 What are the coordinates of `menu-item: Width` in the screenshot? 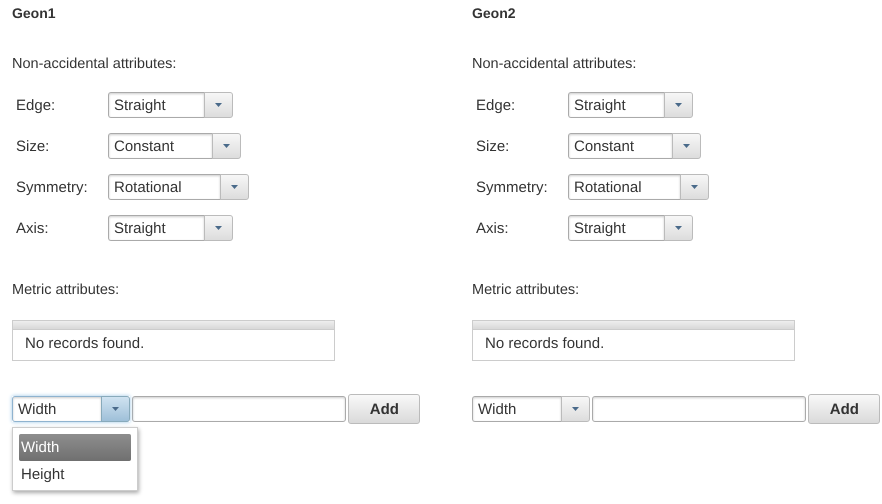 It's located at (75, 447).